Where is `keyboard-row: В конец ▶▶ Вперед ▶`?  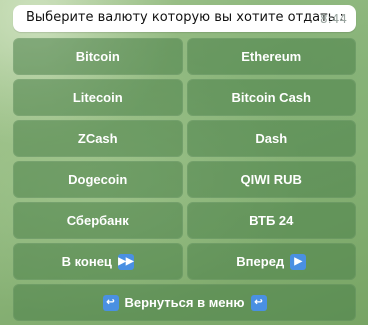 keyboard-row: В конец ▶▶ Вперед ▶ is located at coordinates (184, 261).